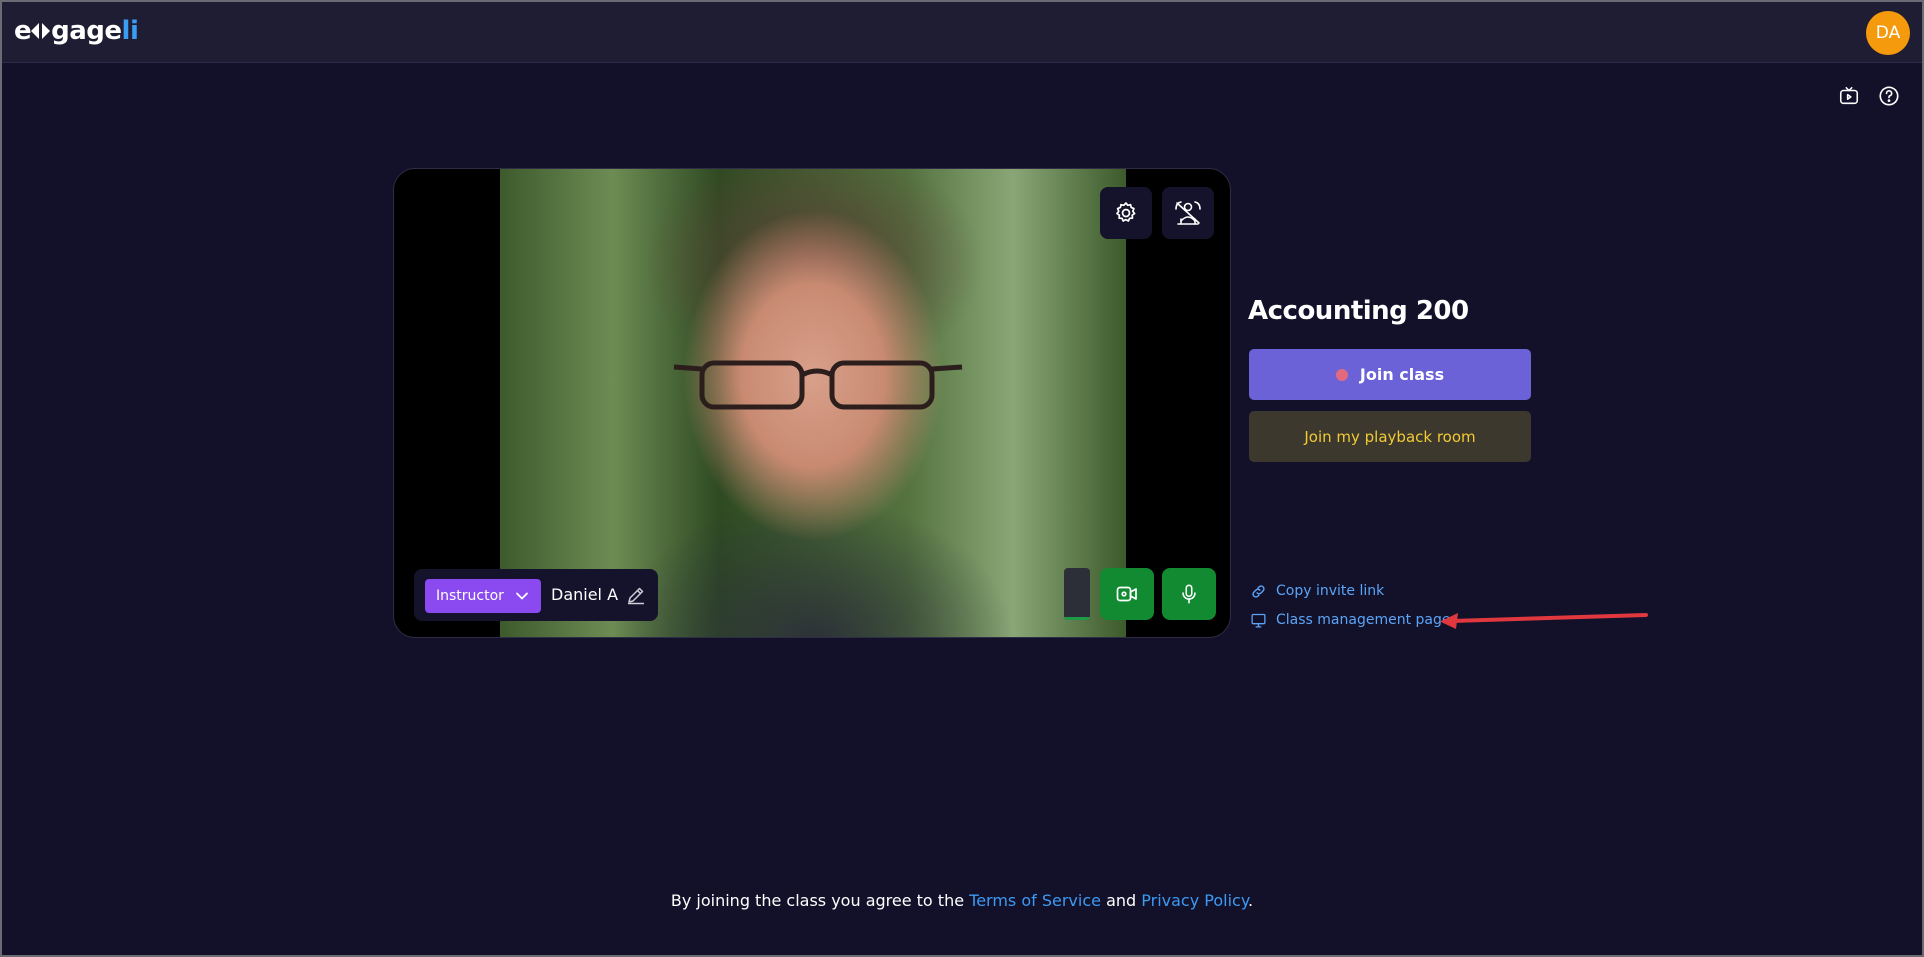  What do you see at coordinates (1888, 33) in the screenshot?
I see `user-avatar: DA` at bounding box center [1888, 33].